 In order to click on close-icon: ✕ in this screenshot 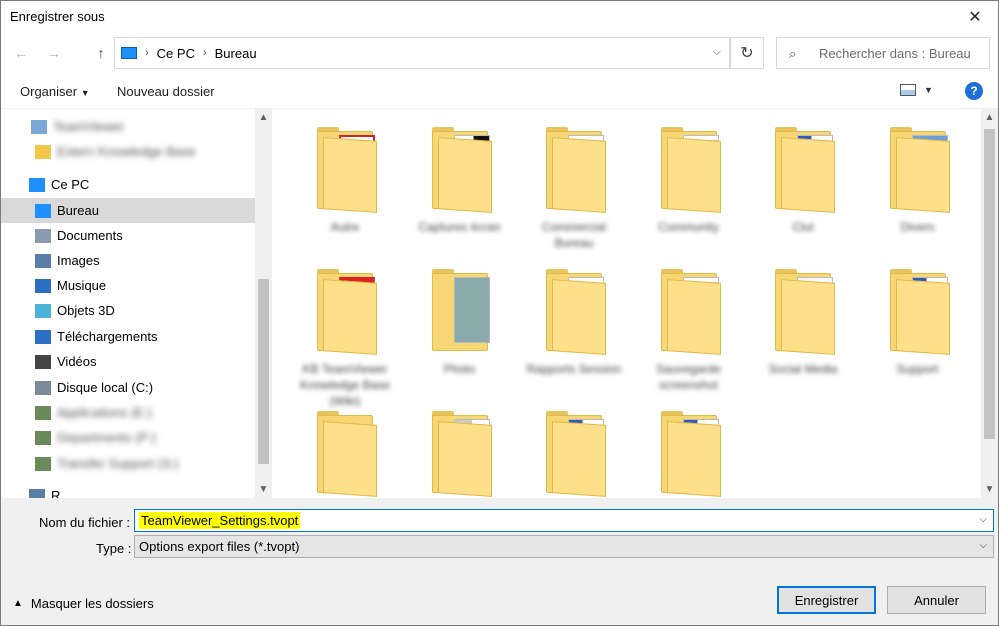, I will do `click(975, 17)`.